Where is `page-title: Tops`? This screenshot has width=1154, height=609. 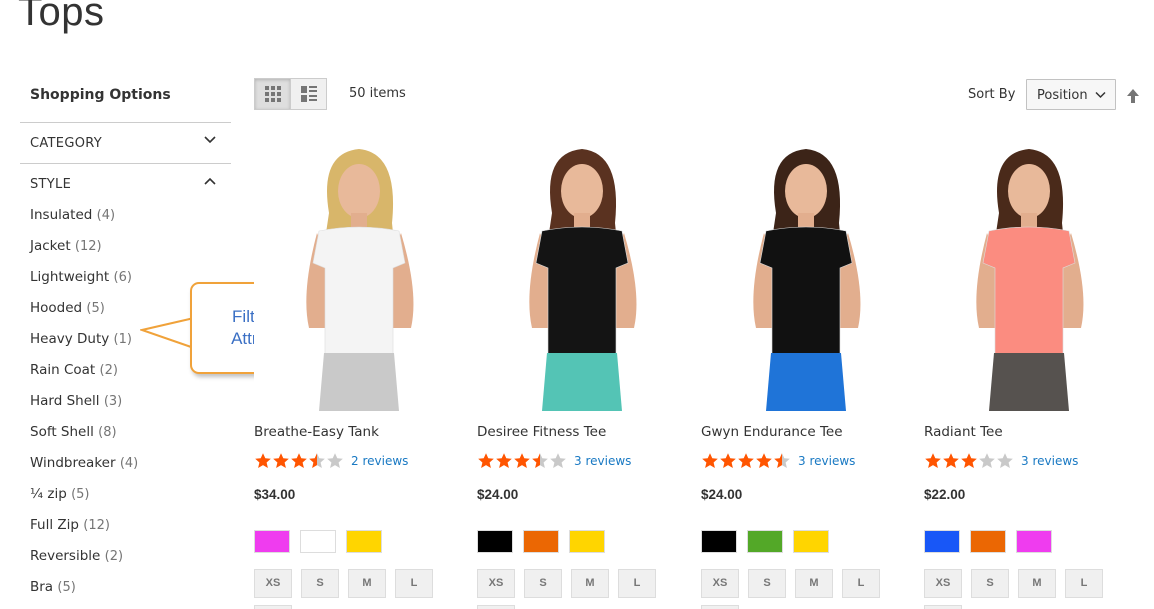 page-title: Tops is located at coordinates (61, 17).